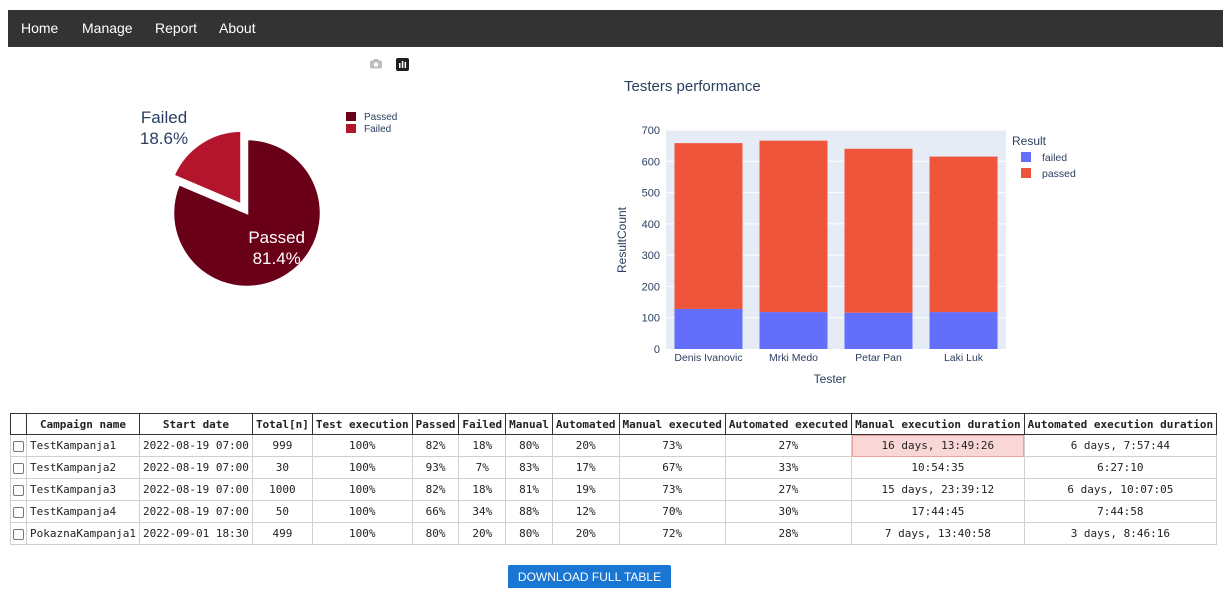 The height and width of the screenshot is (590, 1223). Describe the element at coordinates (651, 256) in the screenshot. I see `y-tick-label: 300` at that location.